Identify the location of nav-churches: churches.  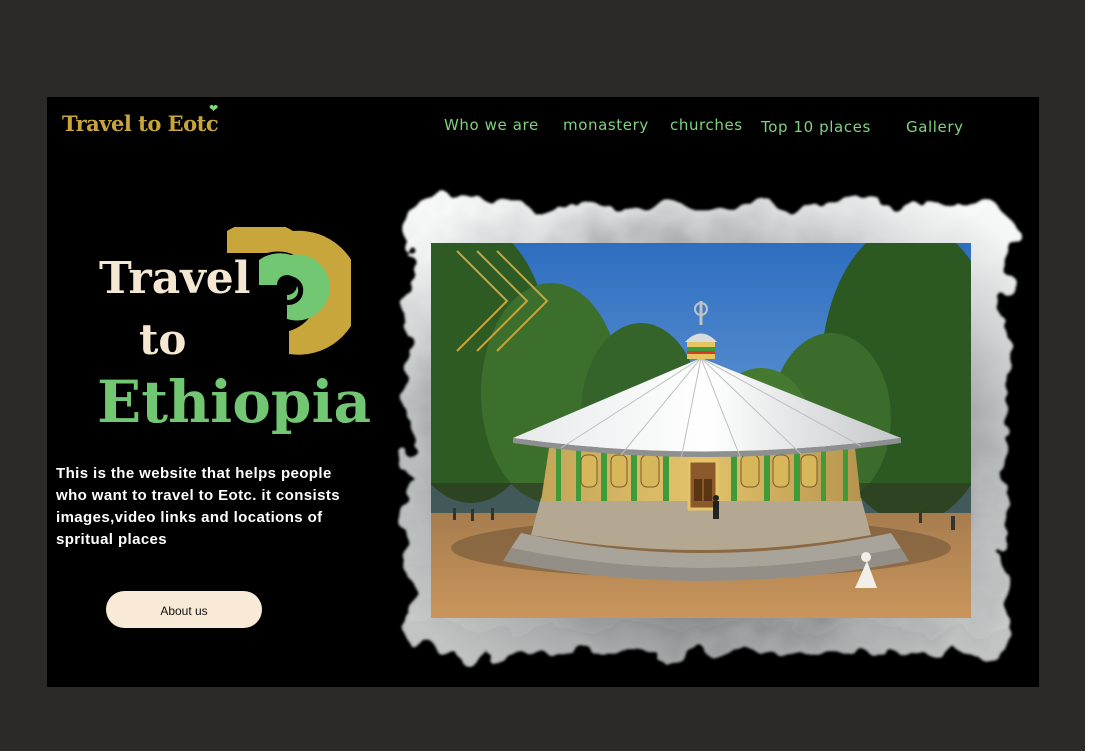
(706, 125).